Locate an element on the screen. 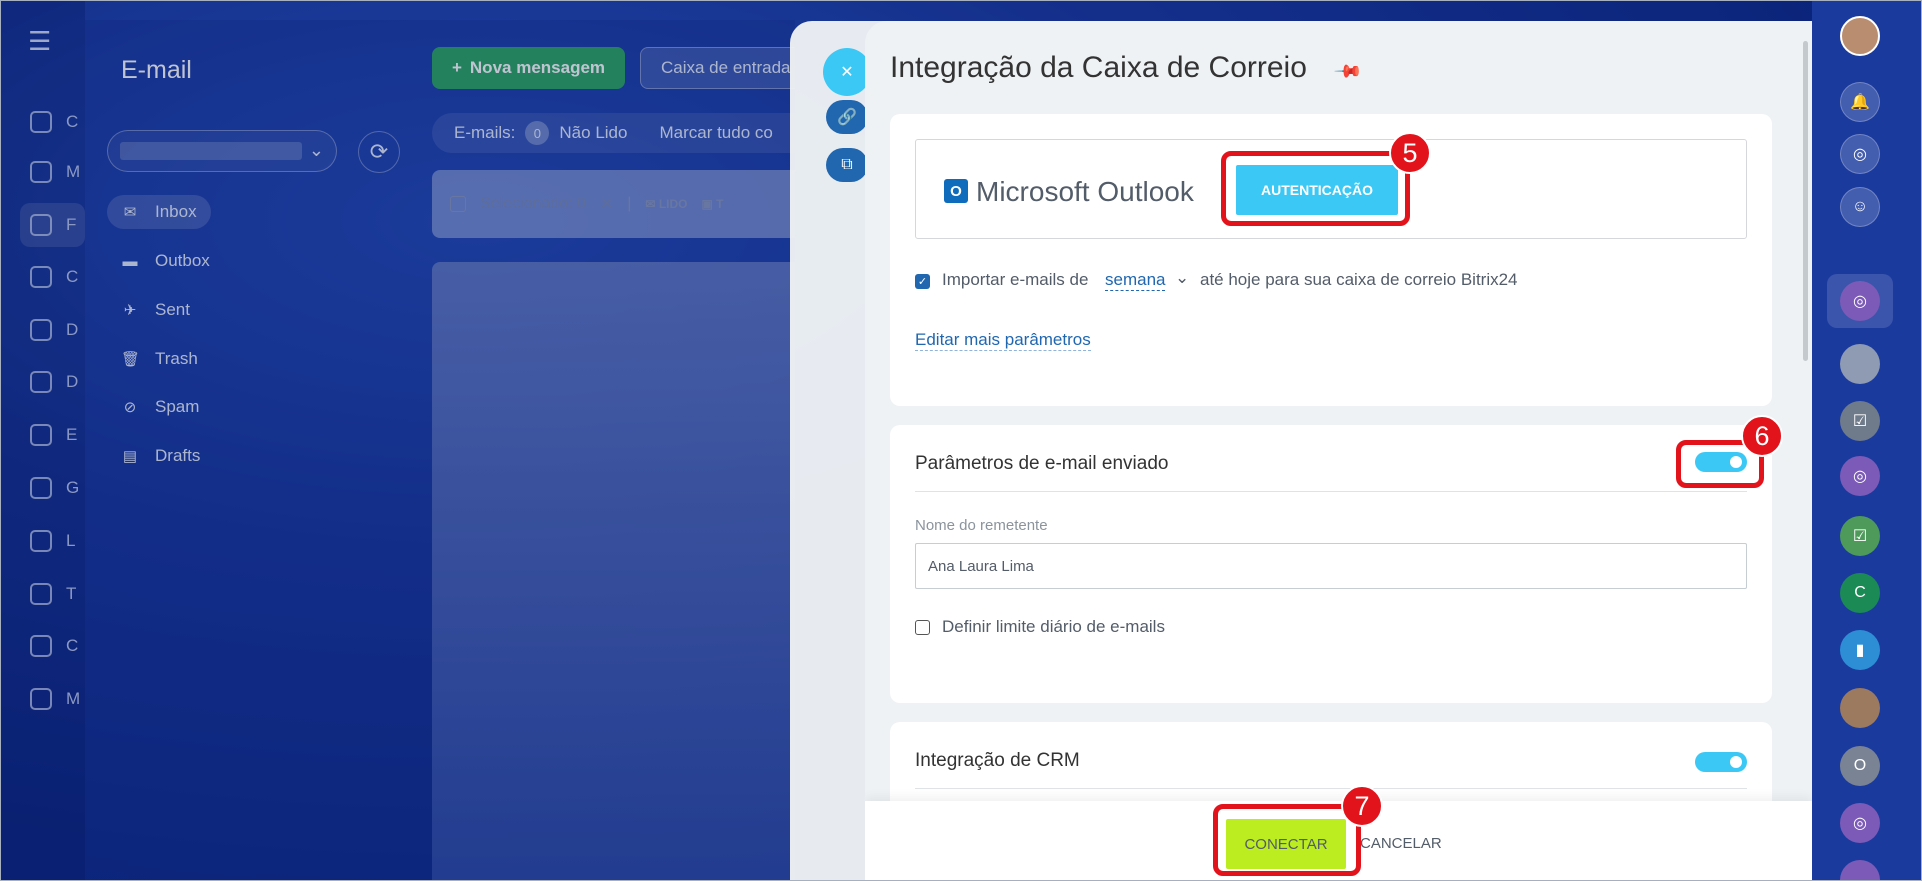 The width and height of the screenshot is (1922, 881). group-avatar-1: ◎ is located at coordinates (1860, 301).